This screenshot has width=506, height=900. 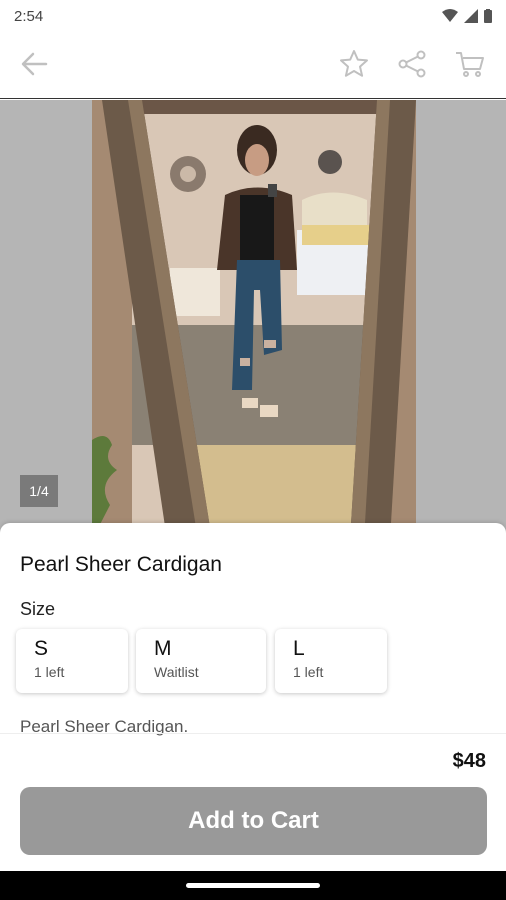 I want to click on product-price: $48, so click(x=469, y=761).